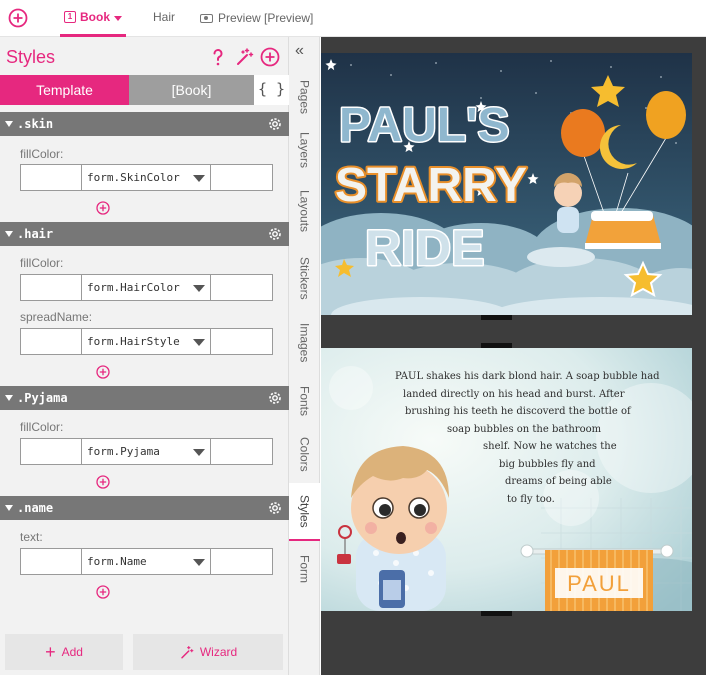  I want to click on tab-layouts: Layouts, so click(304, 211).